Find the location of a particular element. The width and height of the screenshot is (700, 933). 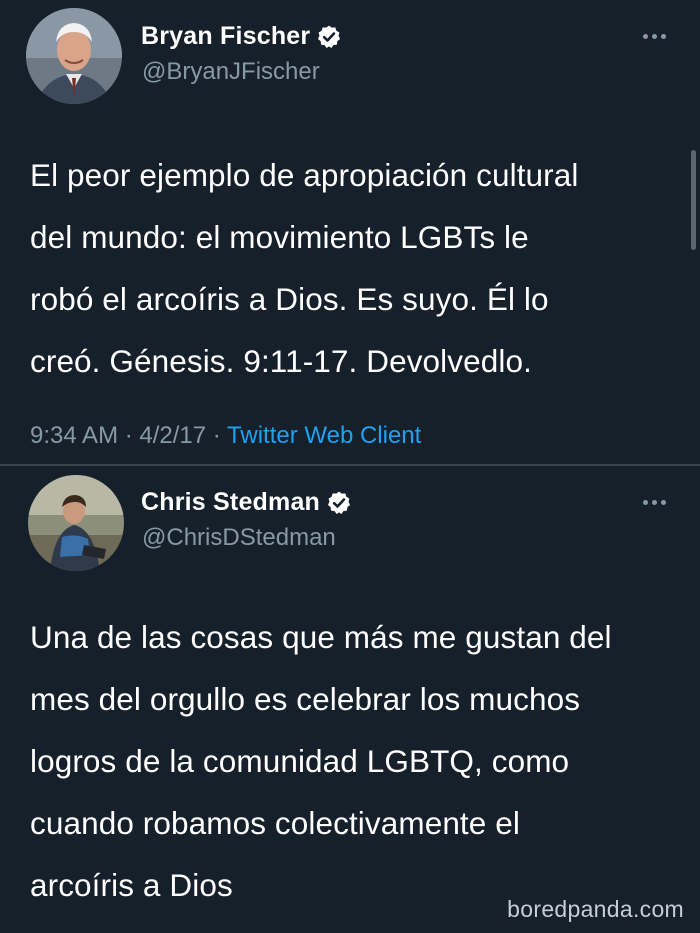

display-name: Chris Stedman is located at coordinates (230, 502).